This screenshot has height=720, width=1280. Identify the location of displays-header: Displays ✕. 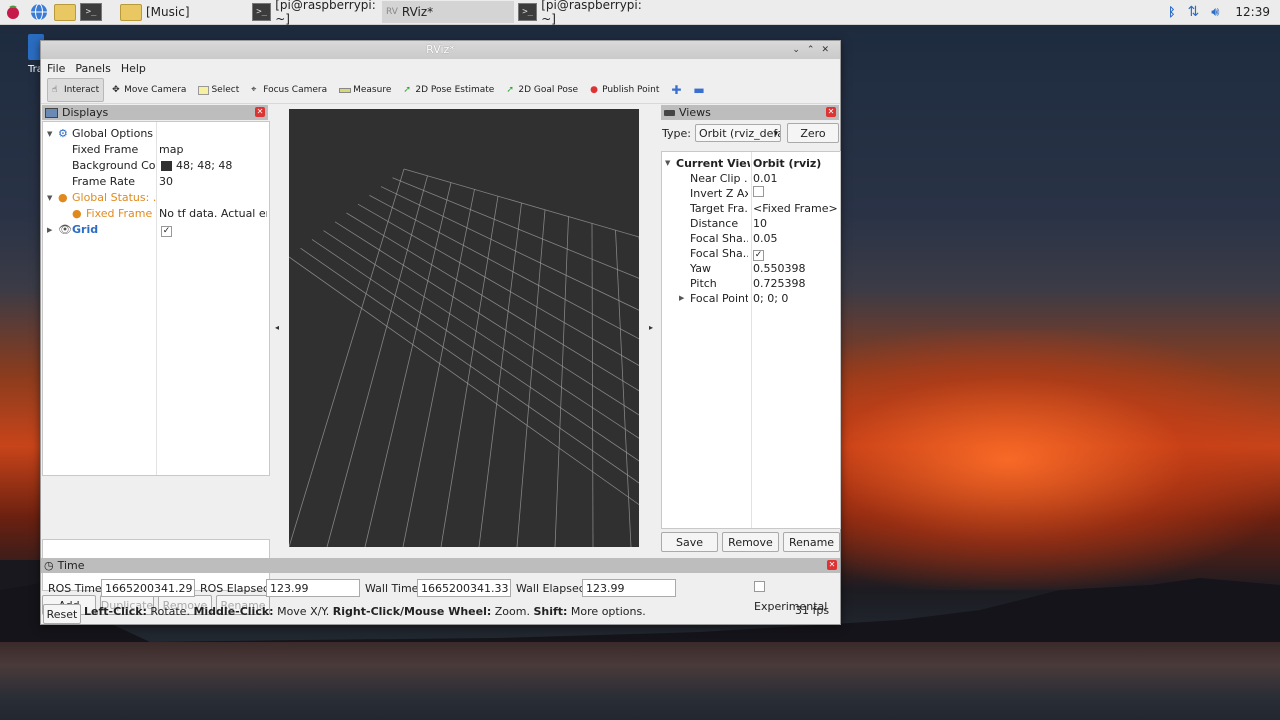
(155, 112).